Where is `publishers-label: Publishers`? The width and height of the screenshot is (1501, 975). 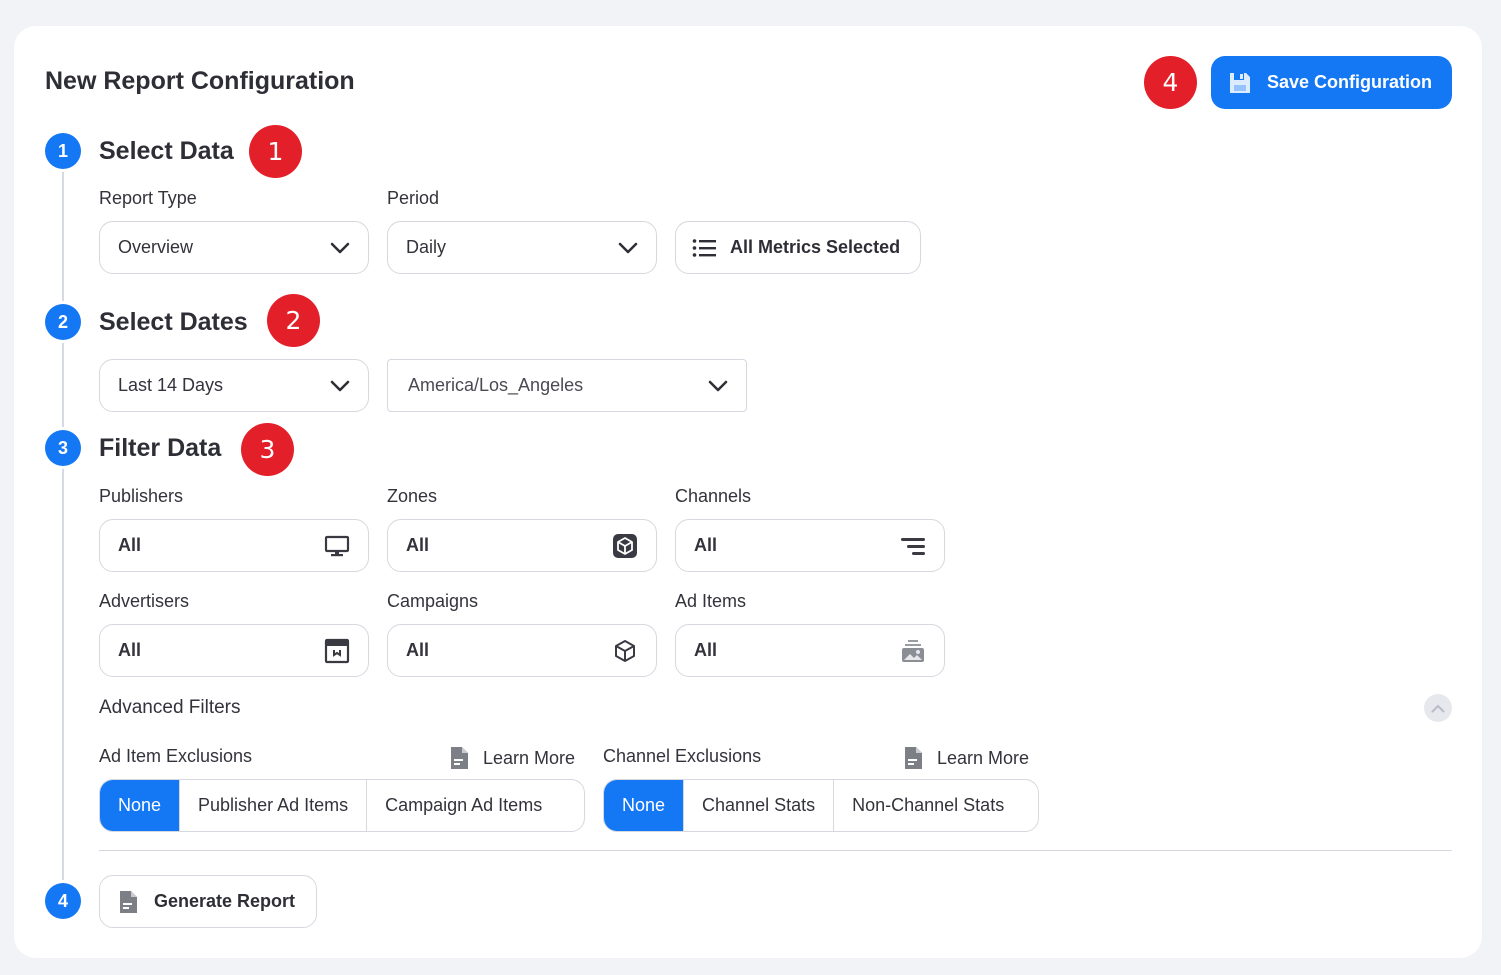 publishers-label: Publishers is located at coordinates (141, 496).